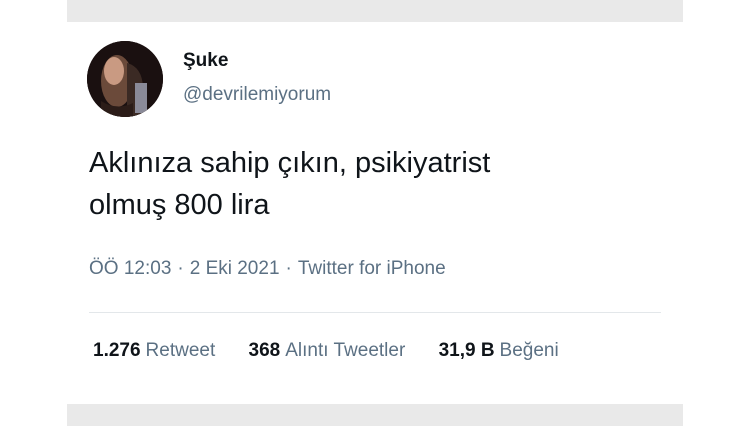  Describe the element at coordinates (375, 11) in the screenshot. I see `top-band` at that location.